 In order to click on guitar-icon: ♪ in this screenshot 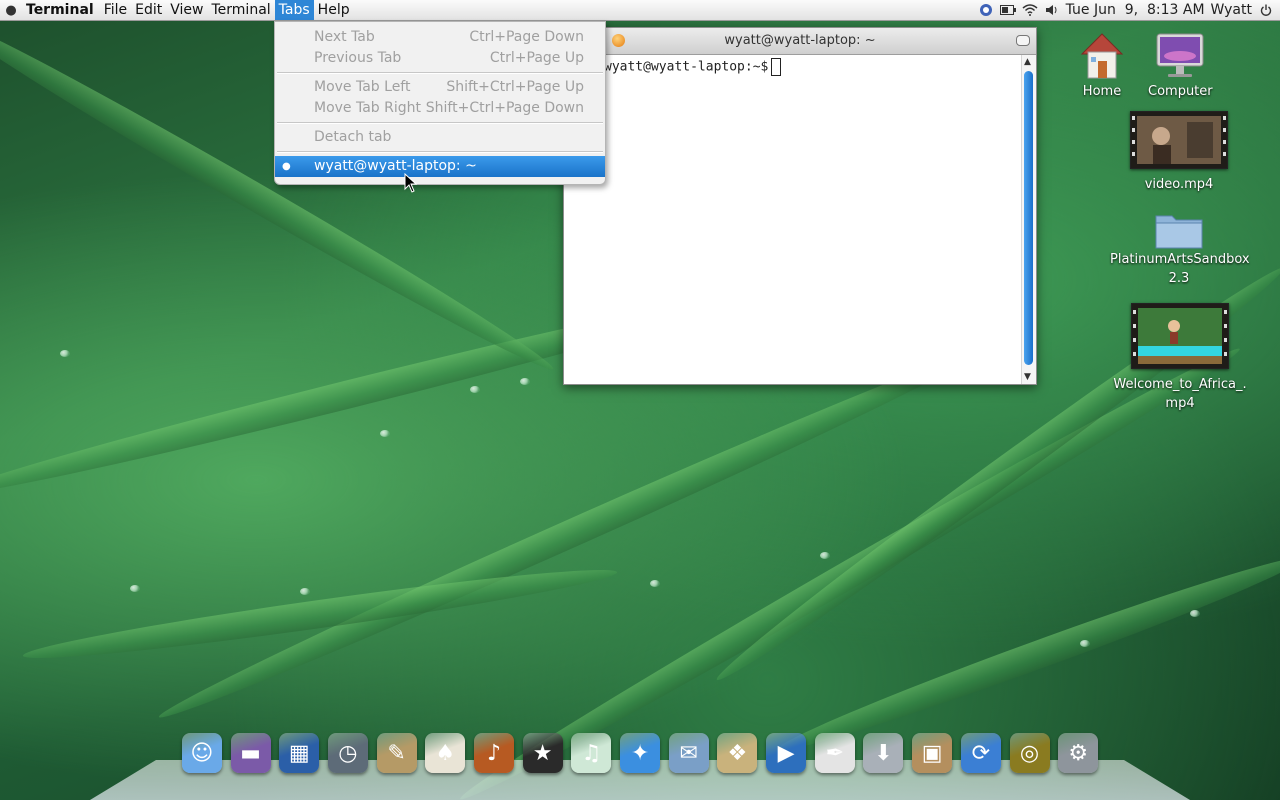, I will do `click(493, 753)`.